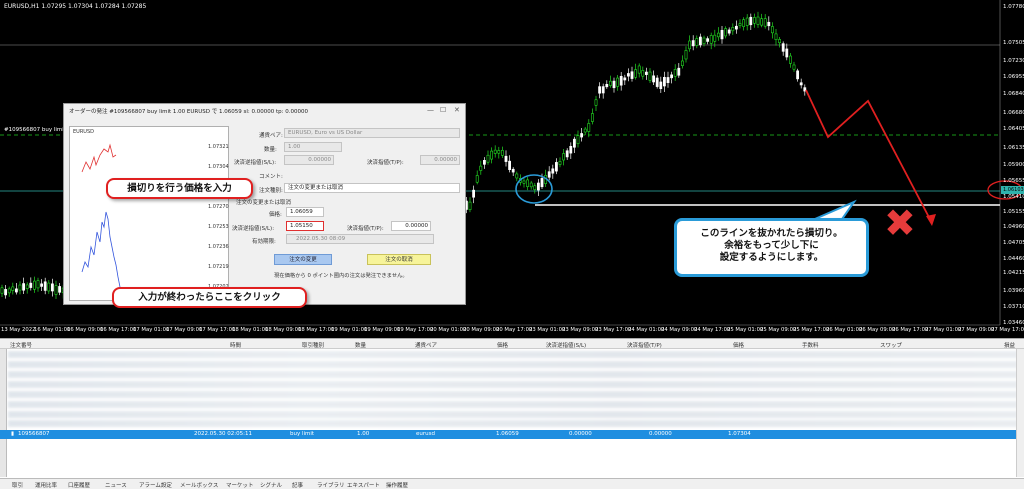 This screenshot has width=1024, height=489. Describe the element at coordinates (313, 147) in the screenshot. I see `volume-input: 1.00` at that location.